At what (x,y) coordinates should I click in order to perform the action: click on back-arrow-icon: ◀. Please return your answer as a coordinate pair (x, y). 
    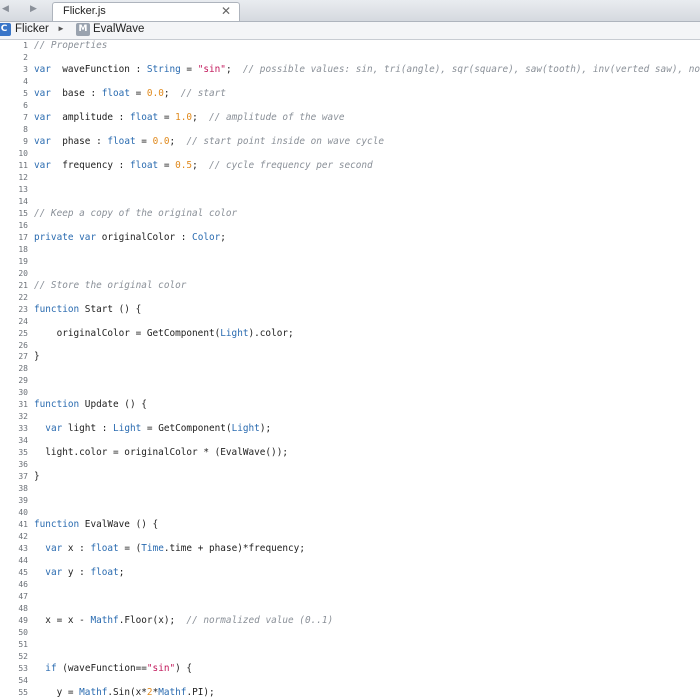
    Looking at the image, I should click on (5, 8).